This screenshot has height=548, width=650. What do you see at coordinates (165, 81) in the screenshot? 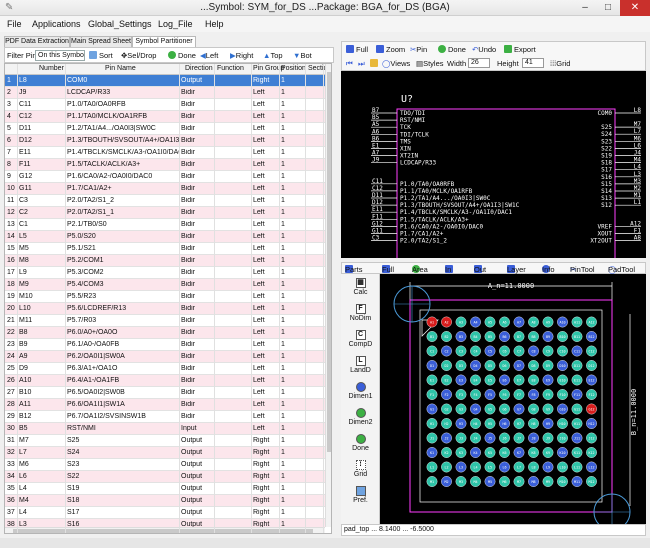
I see `table-row: 1 L8 COM0 Output Right 1` at bounding box center [165, 81].